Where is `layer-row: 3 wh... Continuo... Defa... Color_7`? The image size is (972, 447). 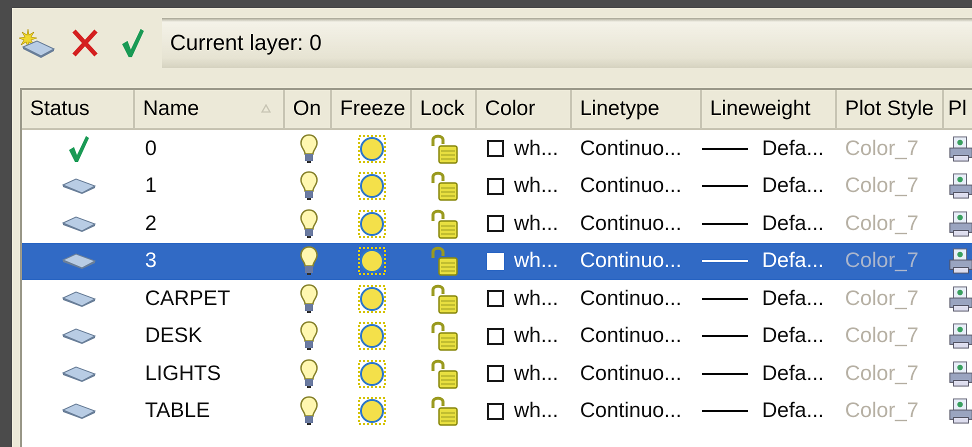 layer-row: 3 wh... Continuo... Defa... Color_7 is located at coordinates (497, 261).